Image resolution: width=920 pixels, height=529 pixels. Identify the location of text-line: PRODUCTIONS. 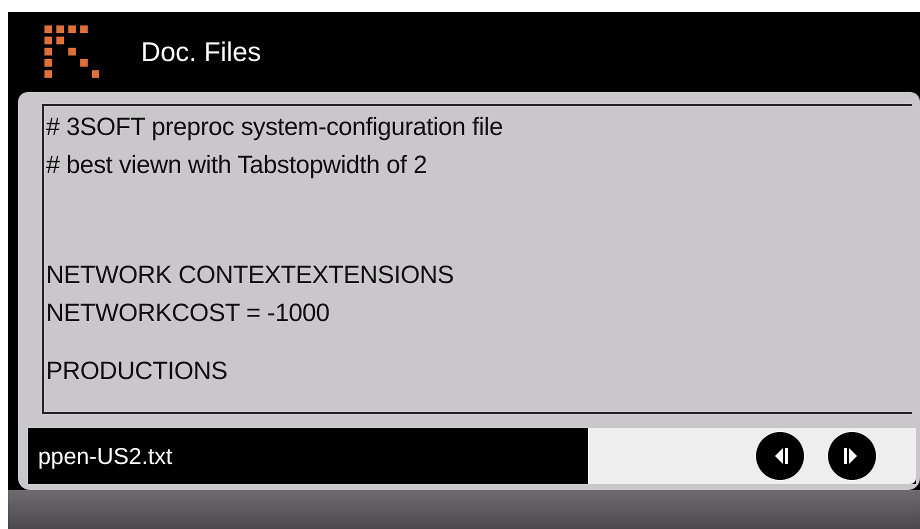
(137, 371).